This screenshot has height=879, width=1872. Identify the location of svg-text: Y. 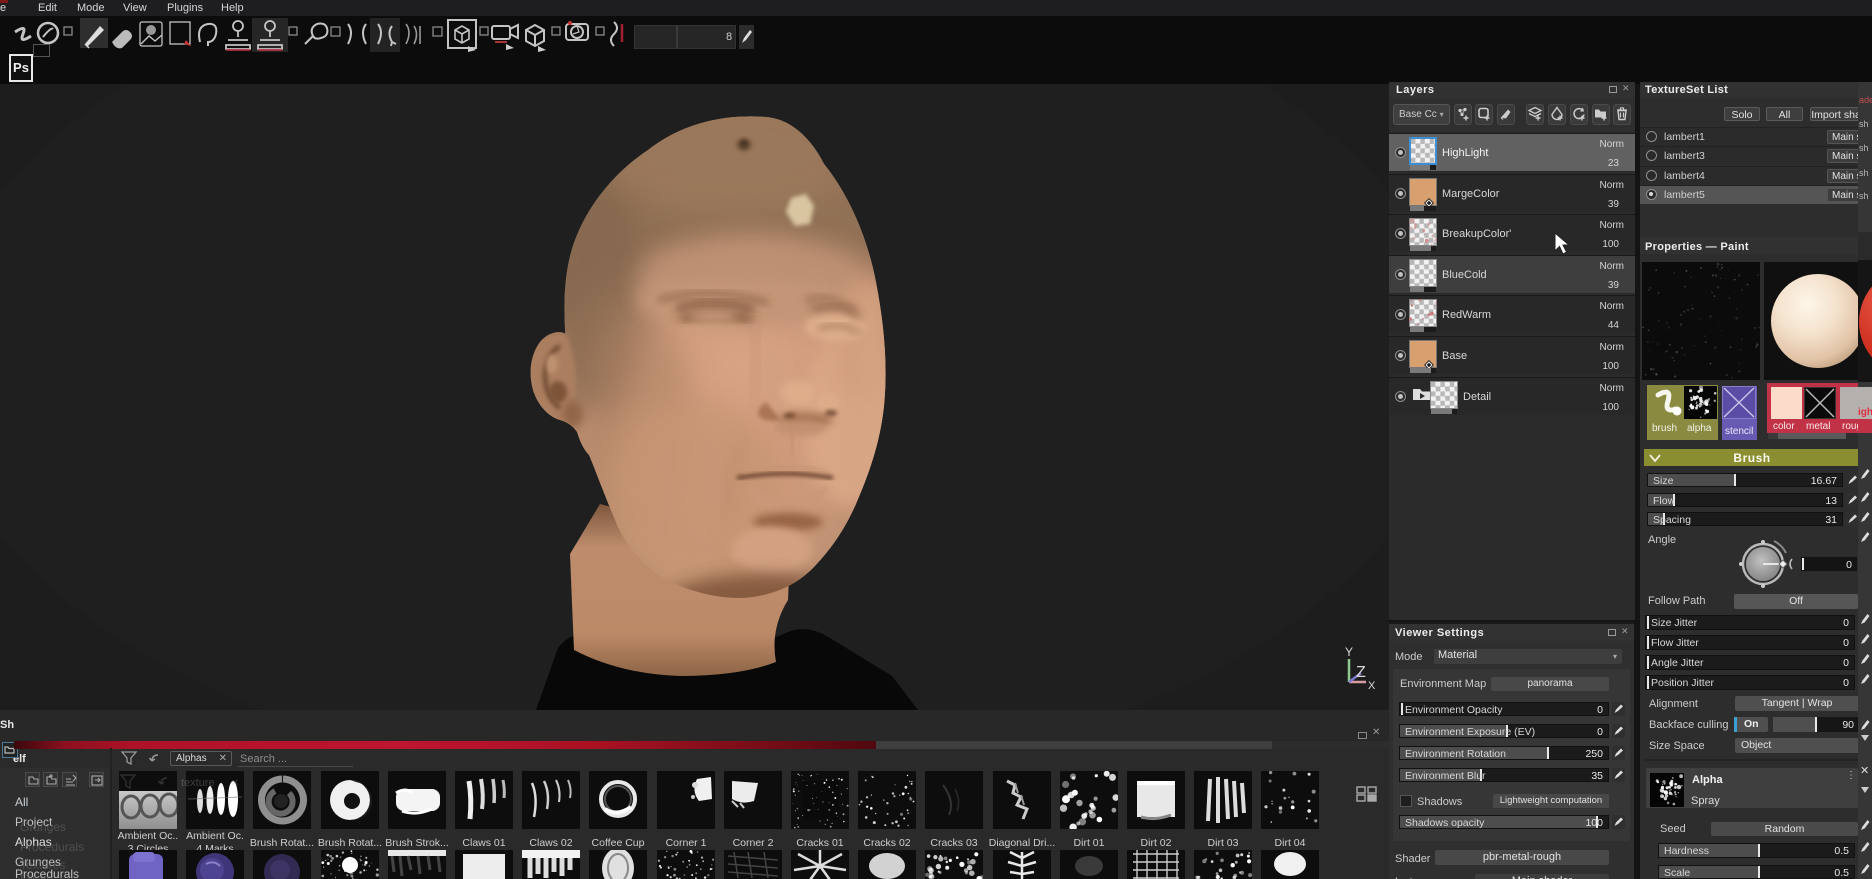
(1349, 652).